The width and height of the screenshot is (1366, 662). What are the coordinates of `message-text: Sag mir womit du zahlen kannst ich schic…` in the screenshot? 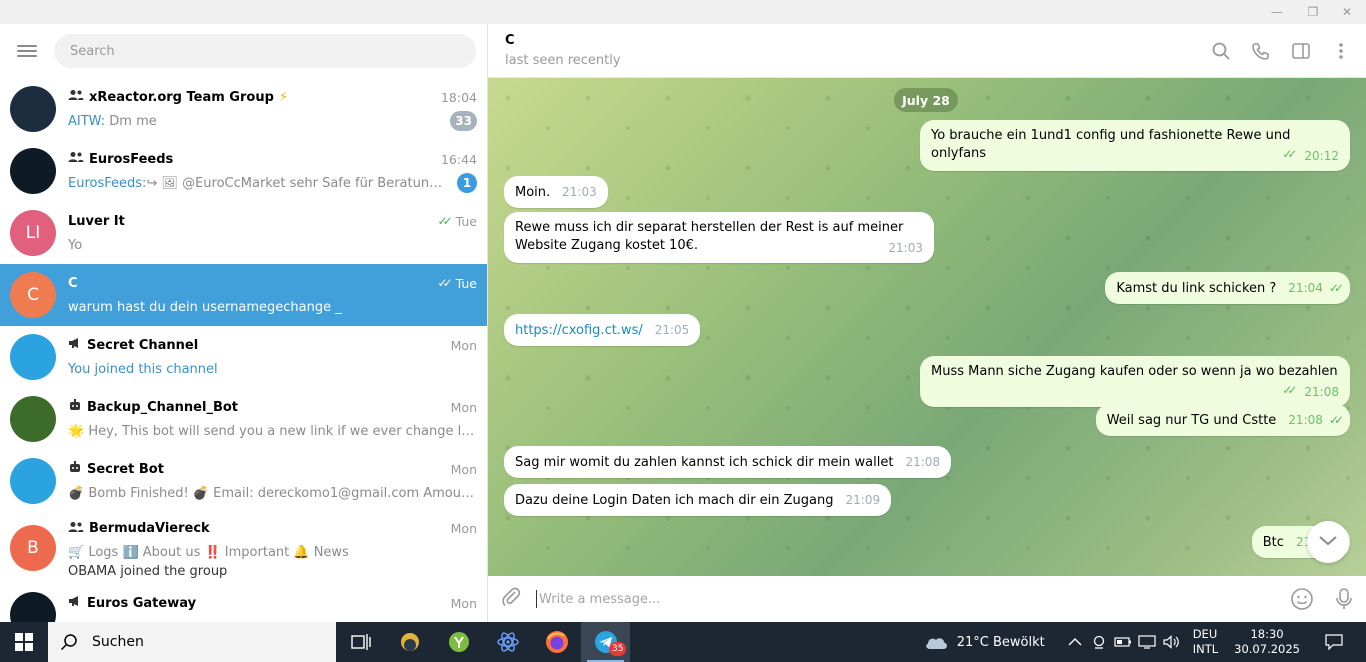 It's located at (704, 462).